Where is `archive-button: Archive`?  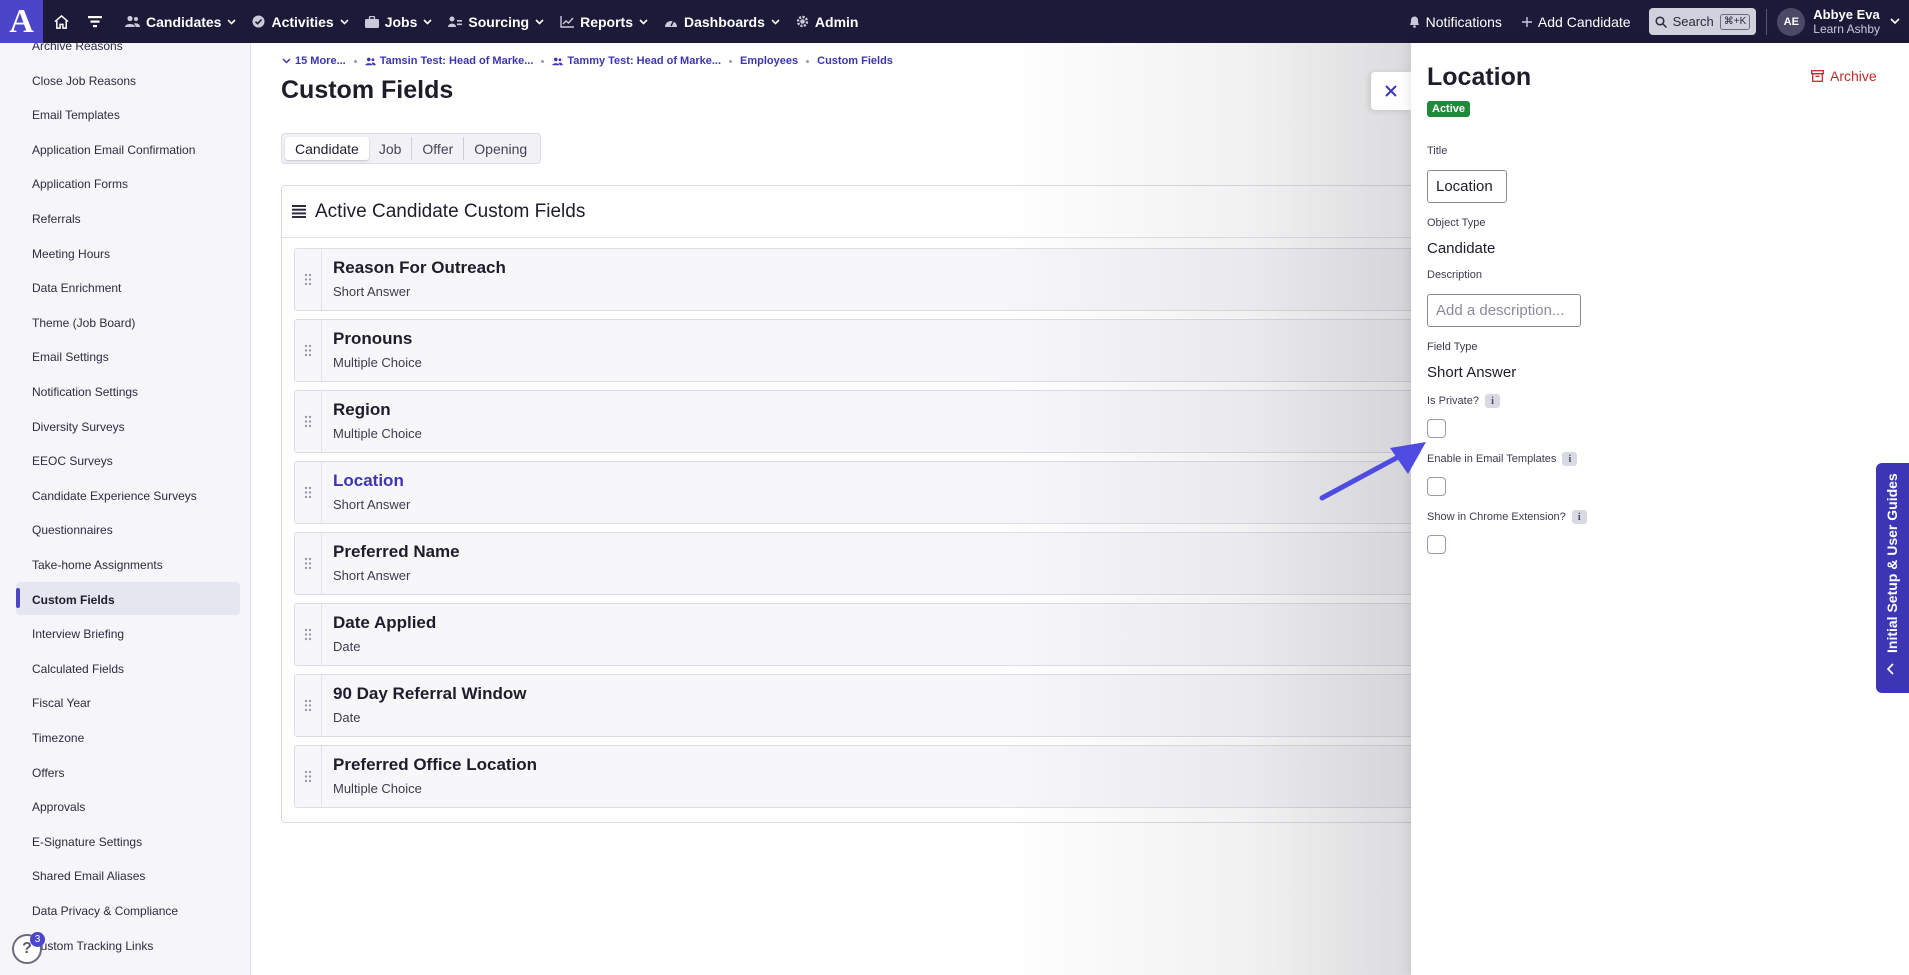 archive-button: Archive is located at coordinates (1844, 76).